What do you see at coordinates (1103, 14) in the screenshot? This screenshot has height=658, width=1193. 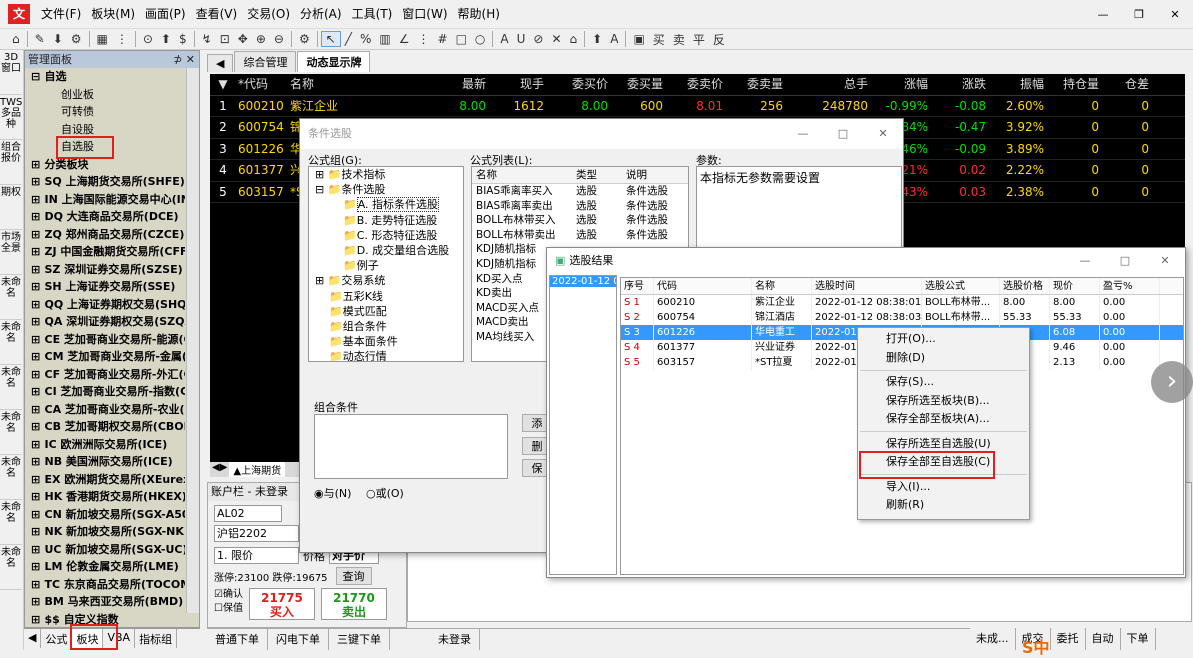 I see `minimize-button: —` at bounding box center [1103, 14].